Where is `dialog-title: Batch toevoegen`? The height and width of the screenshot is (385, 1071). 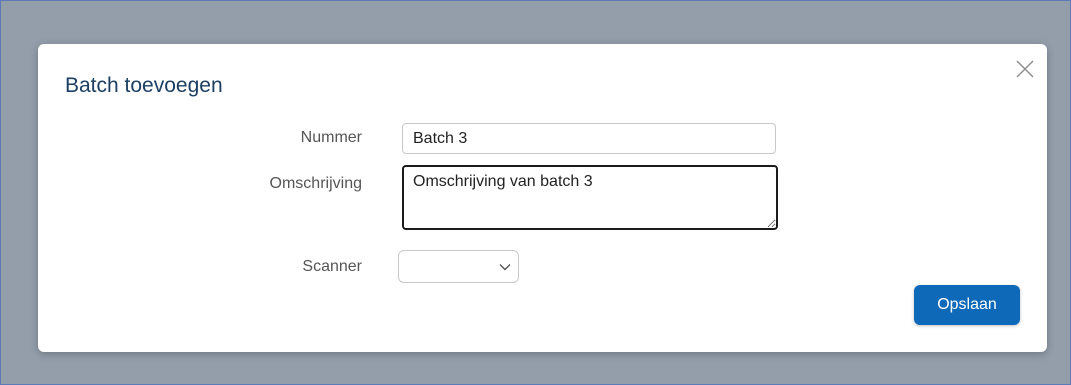
dialog-title: Batch toevoegen is located at coordinates (144, 85).